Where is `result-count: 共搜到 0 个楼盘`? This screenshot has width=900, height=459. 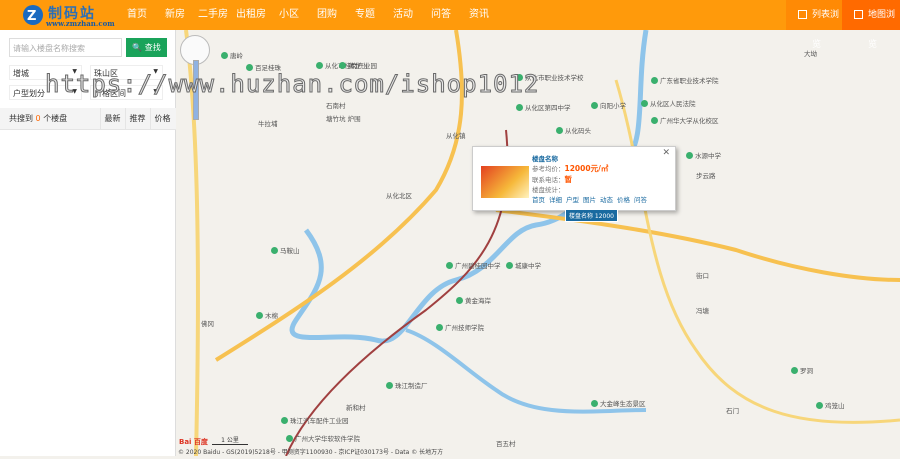 result-count: 共搜到 0 个楼盘 is located at coordinates (38, 119).